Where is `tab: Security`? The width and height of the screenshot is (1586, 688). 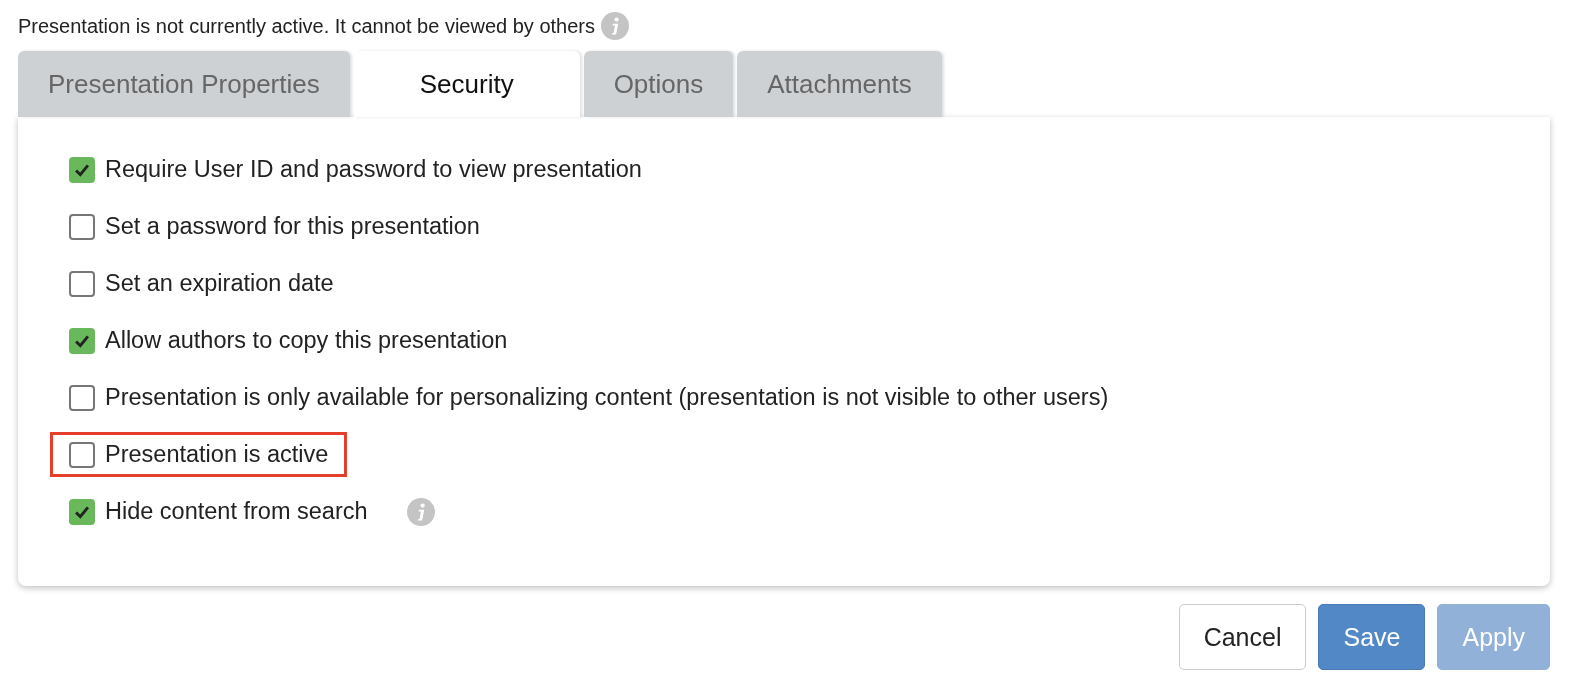 tab: Security is located at coordinates (466, 84).